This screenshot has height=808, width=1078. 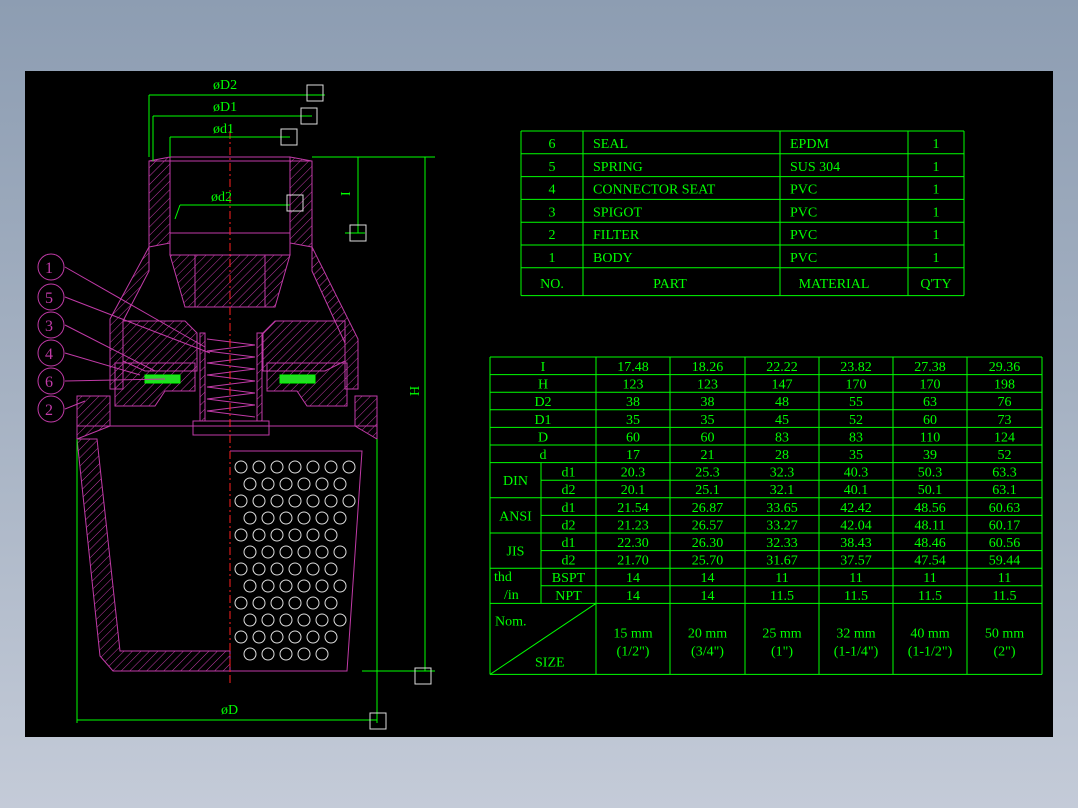 What do you see at coordinates (159, 202) in the screenshot?
I see `socket-left-wall` at bounding box center [159, 202].